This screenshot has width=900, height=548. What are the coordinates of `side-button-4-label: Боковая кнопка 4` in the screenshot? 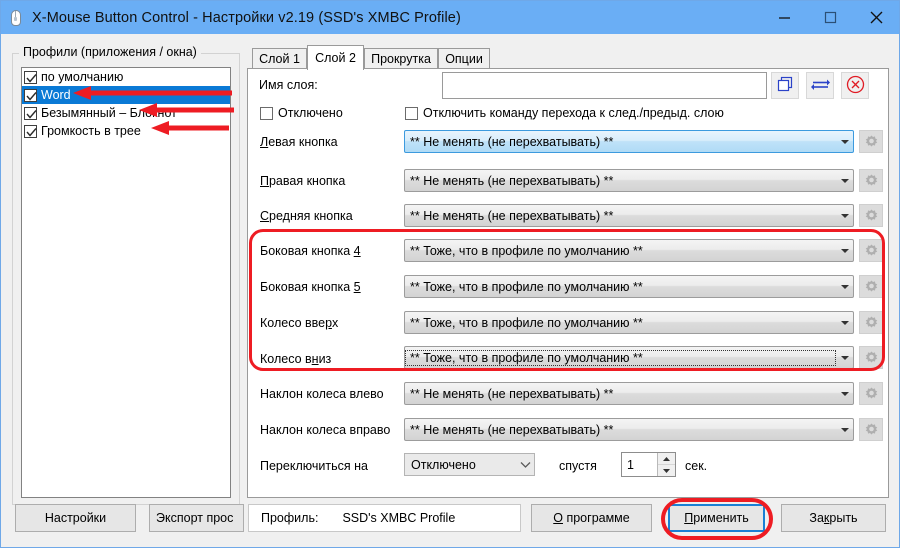 It's located at (310, 251).